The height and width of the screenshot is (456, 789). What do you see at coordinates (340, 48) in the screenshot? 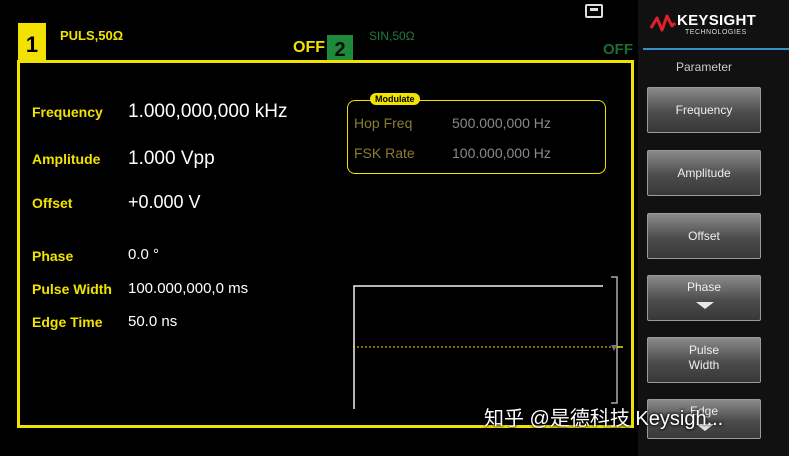
I see `channel-2-number: 2` at bounding box center [340, 48].